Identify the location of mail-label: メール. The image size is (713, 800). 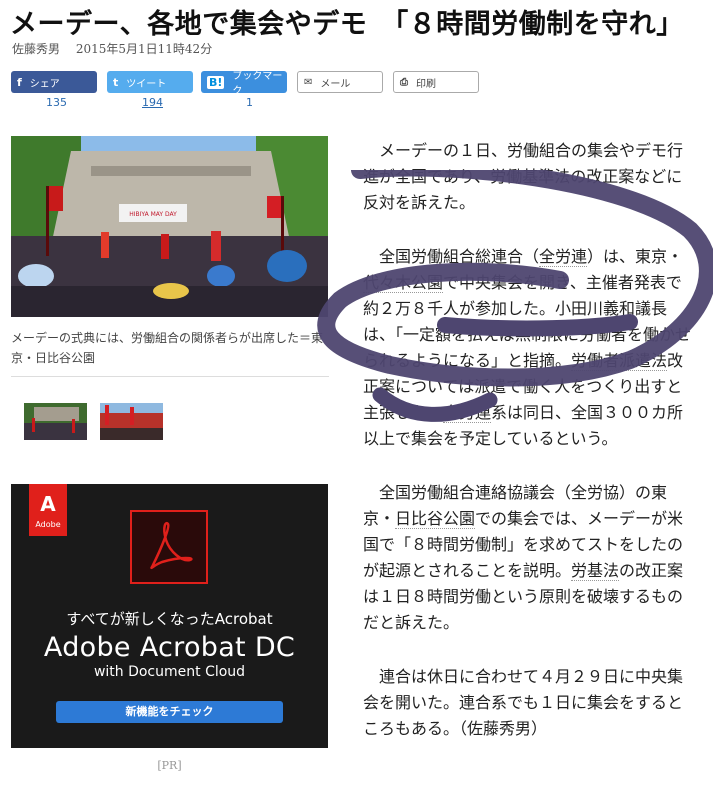
(335, 84).